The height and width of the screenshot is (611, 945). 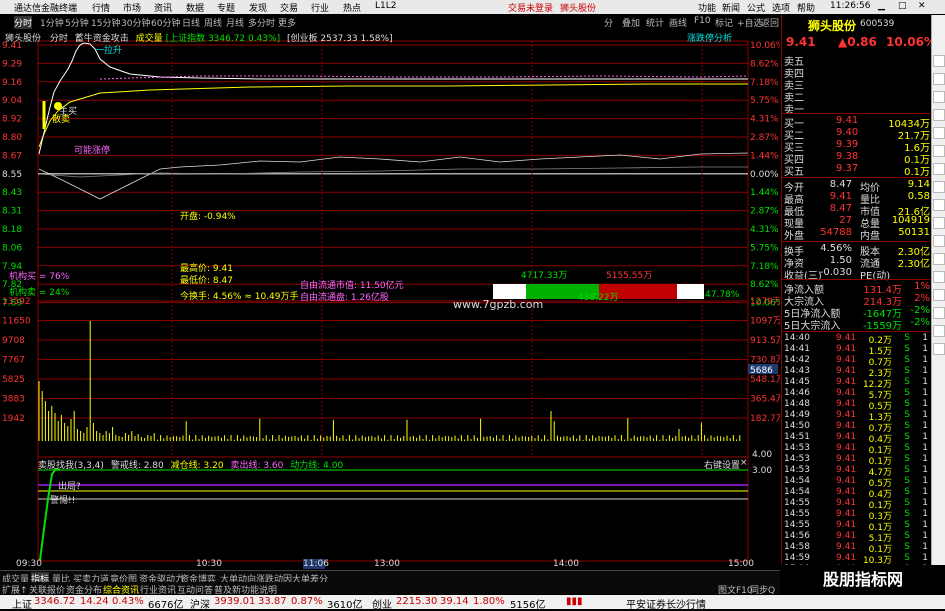 I want to click on right-sidebar-scroll, so click(x=938, y=292).